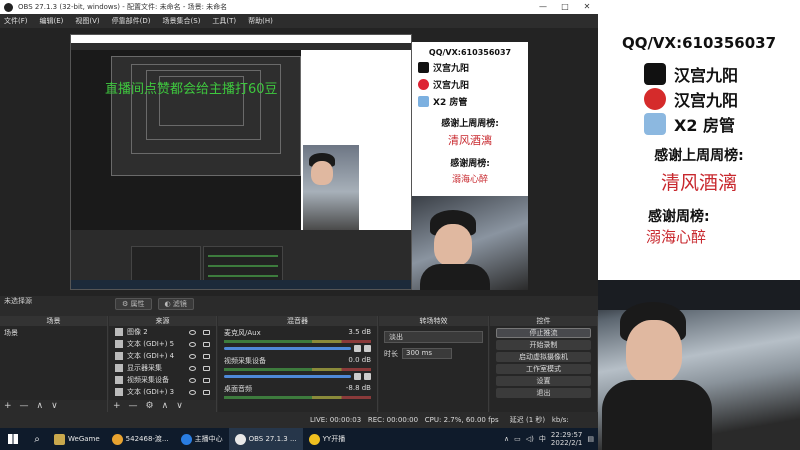 The width and height of the screenshot is (800, 450). Describe the element at coordinates (243, 276) in the screenshot. I see `nested-meter` at that location.